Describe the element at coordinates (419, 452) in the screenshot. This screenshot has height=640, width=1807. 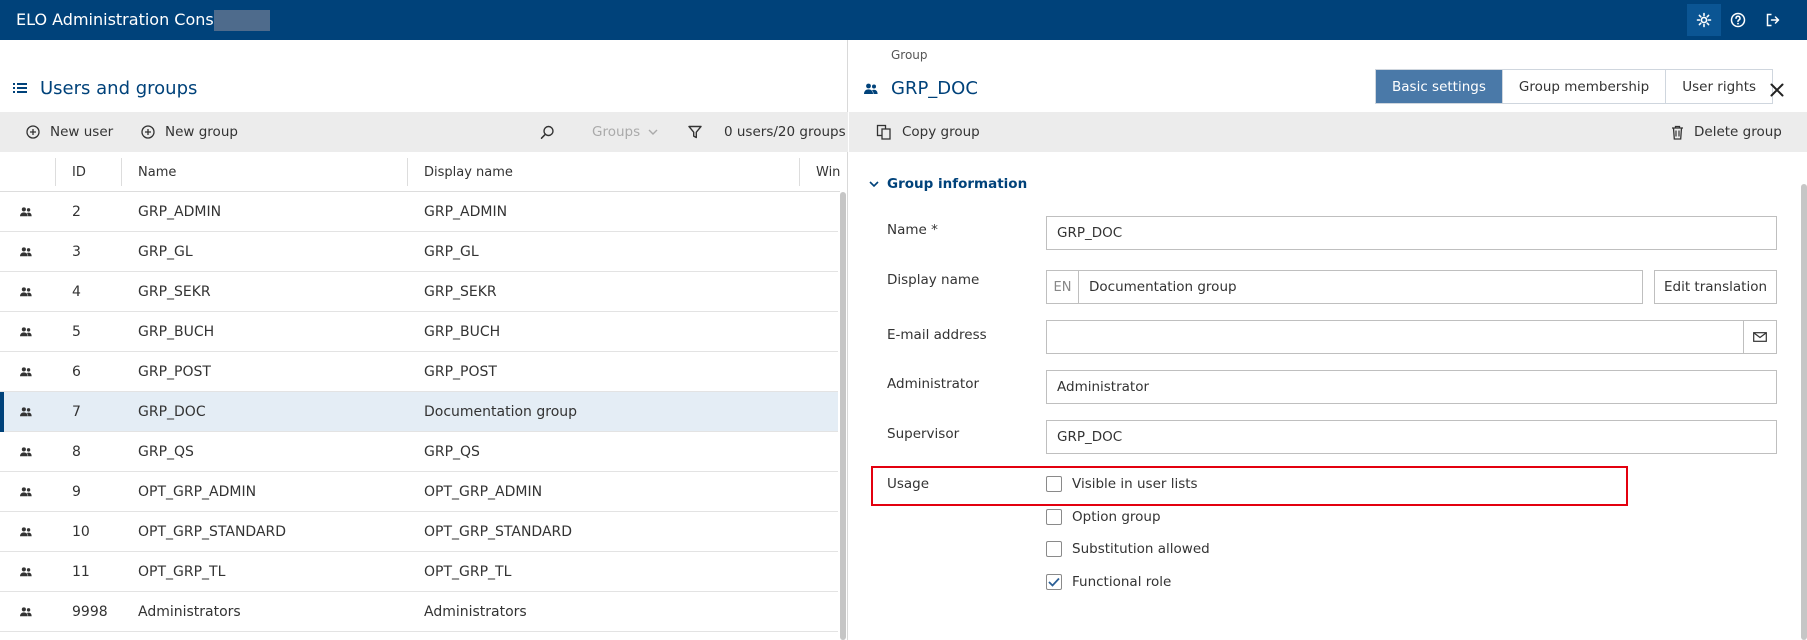
I see `table-row: 8 GRP_QS GRP_QS` at that location.